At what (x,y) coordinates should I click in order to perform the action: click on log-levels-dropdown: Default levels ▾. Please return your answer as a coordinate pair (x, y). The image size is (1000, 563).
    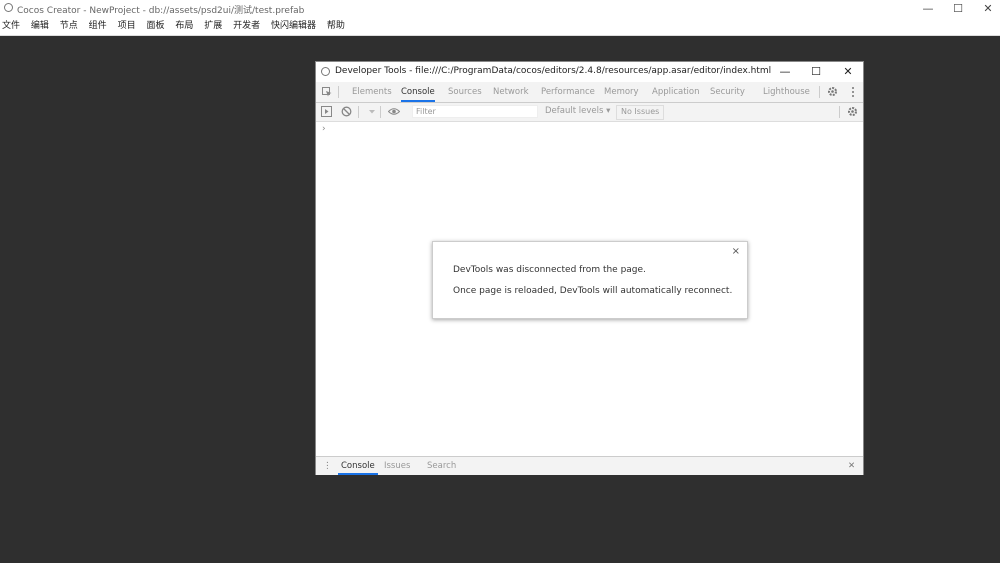
    Looking at the image, I should click on (577, 111).